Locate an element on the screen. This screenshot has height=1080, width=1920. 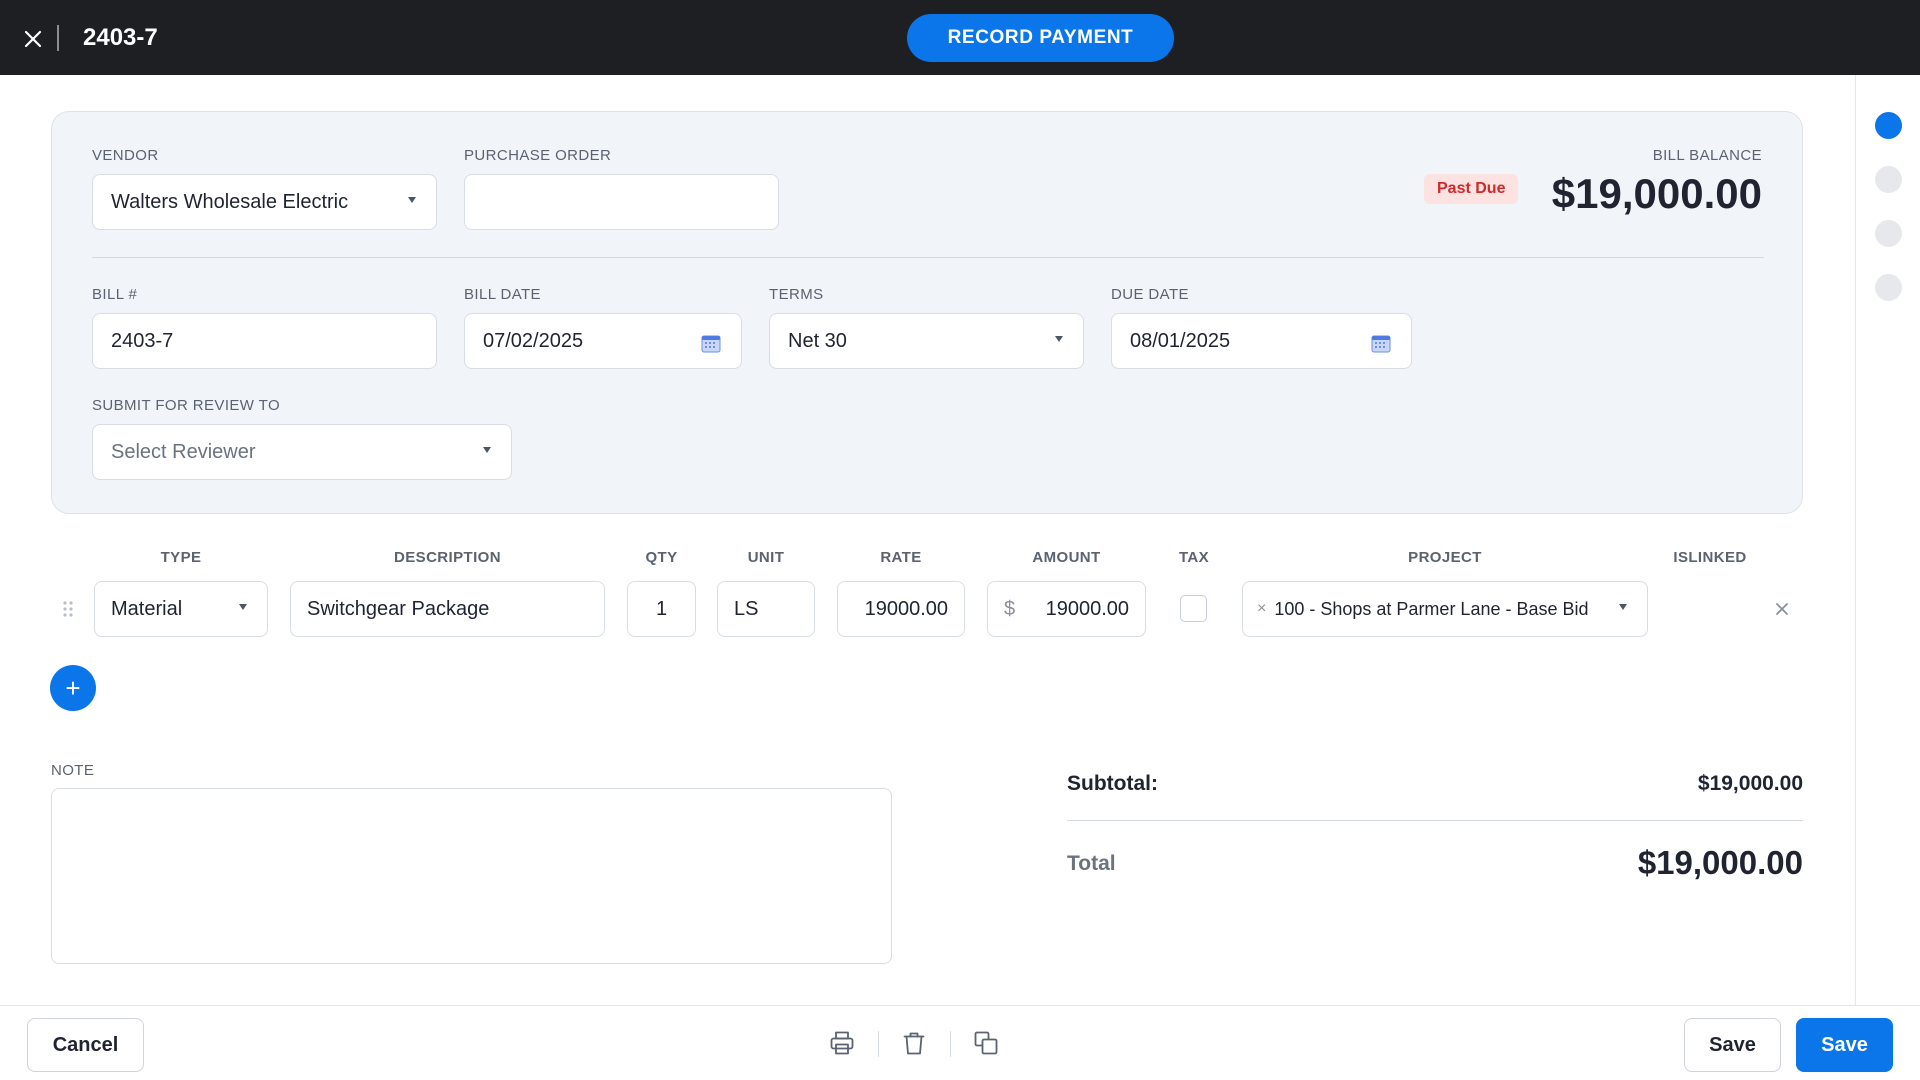
description-input: Switchgear Package is located at coordinates (447, 609).